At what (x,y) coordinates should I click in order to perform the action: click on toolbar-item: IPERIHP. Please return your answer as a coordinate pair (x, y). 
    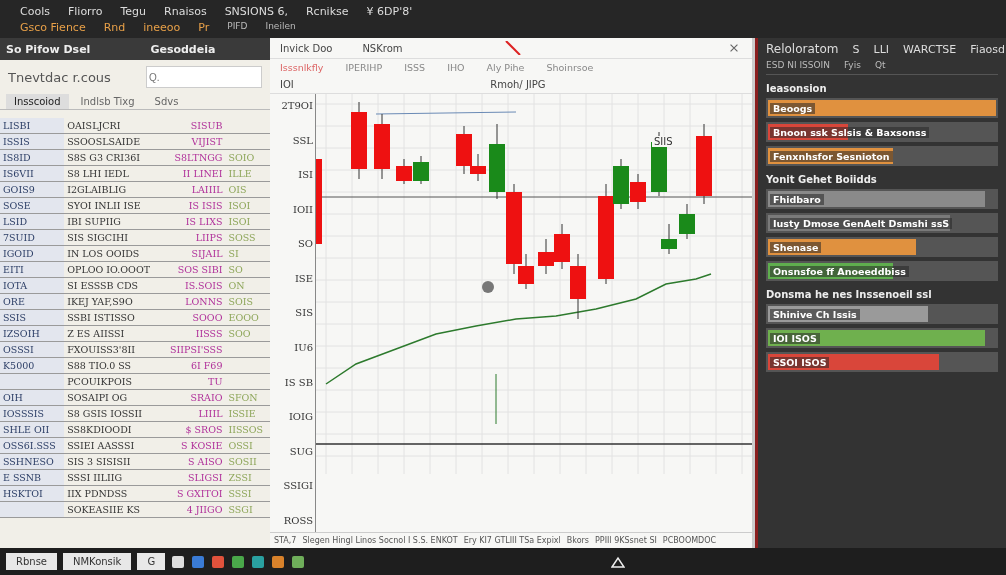
    Looking at the image, I should click on (364, 67).